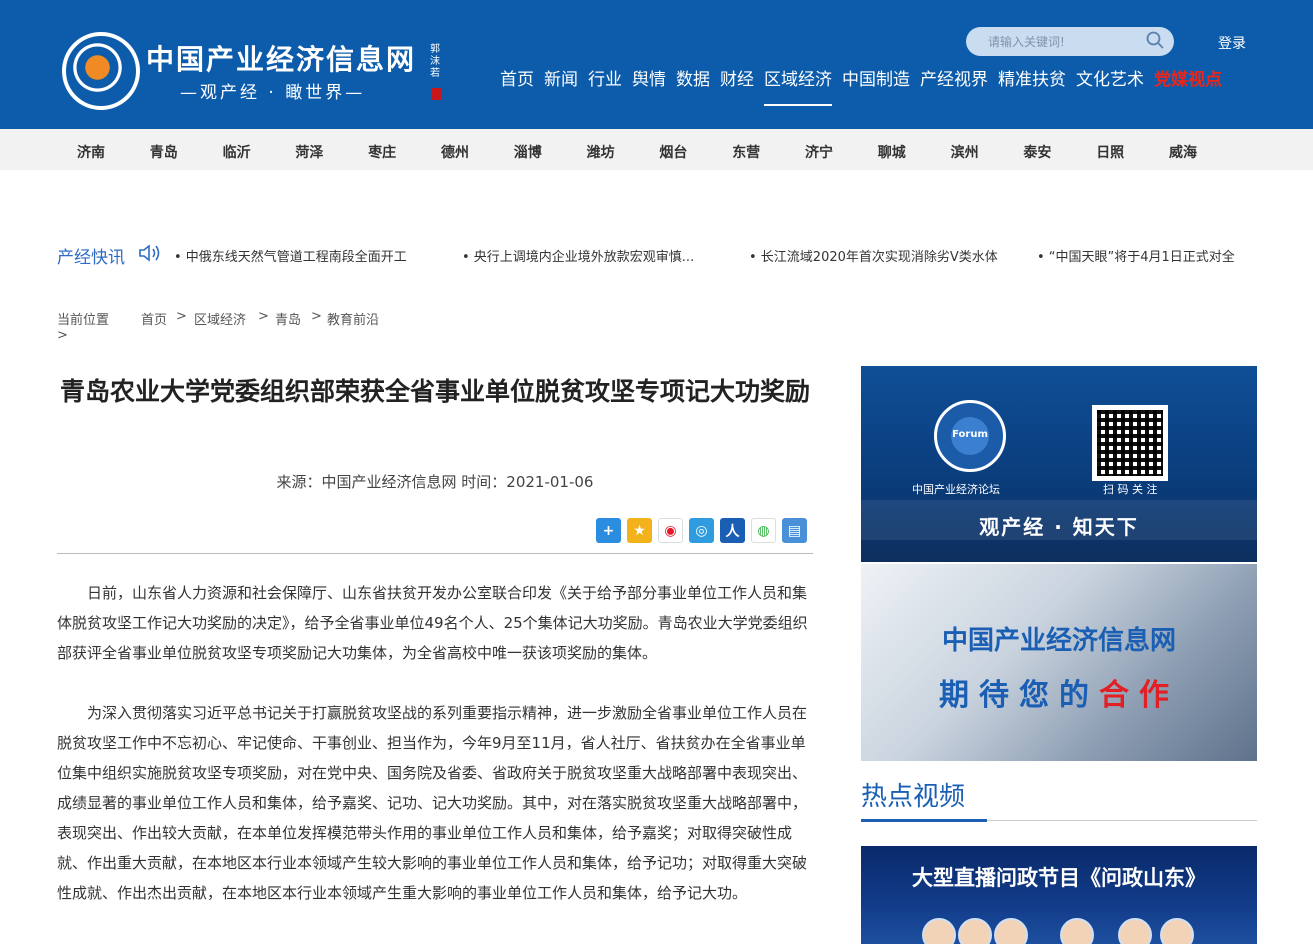  Describe the element at coordinates (639, 530) in the screenshot. I see `star-icon: ★` at that location.